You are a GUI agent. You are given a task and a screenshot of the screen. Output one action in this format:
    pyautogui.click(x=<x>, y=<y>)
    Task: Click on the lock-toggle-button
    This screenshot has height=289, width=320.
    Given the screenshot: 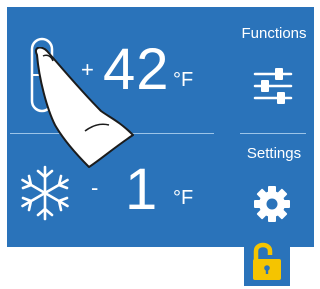 What is the action you would take?
    pyautogui.click(x=267, y=261)
    